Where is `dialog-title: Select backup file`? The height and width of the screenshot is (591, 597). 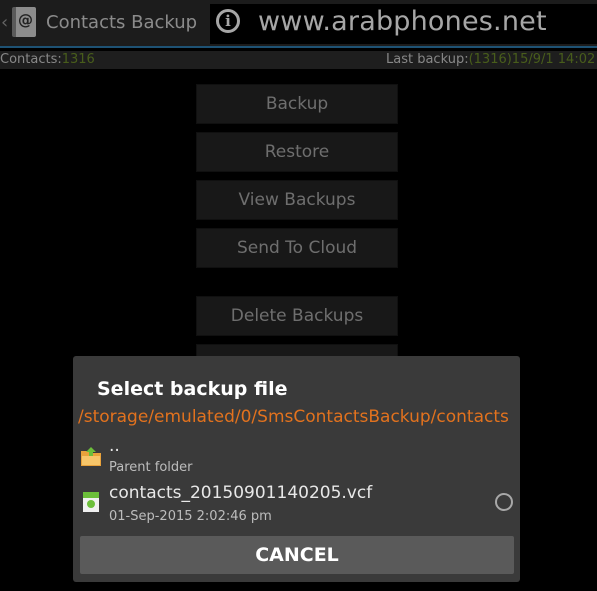
dialog-title: Select backup file is located at coordinates (192, 389).